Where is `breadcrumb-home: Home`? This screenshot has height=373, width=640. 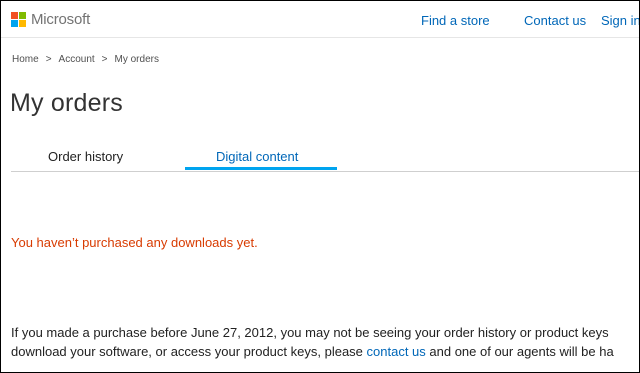
breadcrumb-home: Home is located at coordinates (25, 59).